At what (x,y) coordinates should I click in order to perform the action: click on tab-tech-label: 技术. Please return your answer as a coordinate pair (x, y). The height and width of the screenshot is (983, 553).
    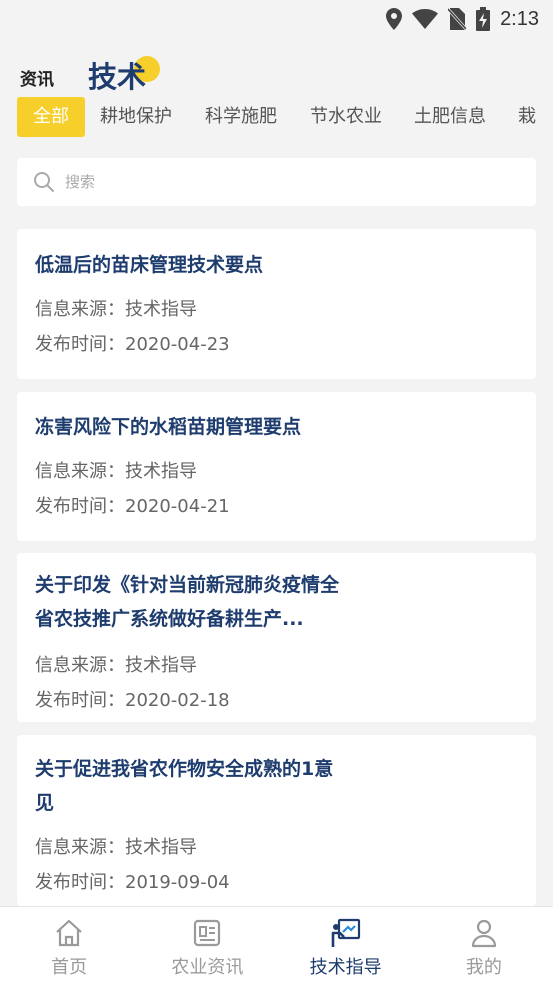
    Looking at the image, I should click on (117, 77).